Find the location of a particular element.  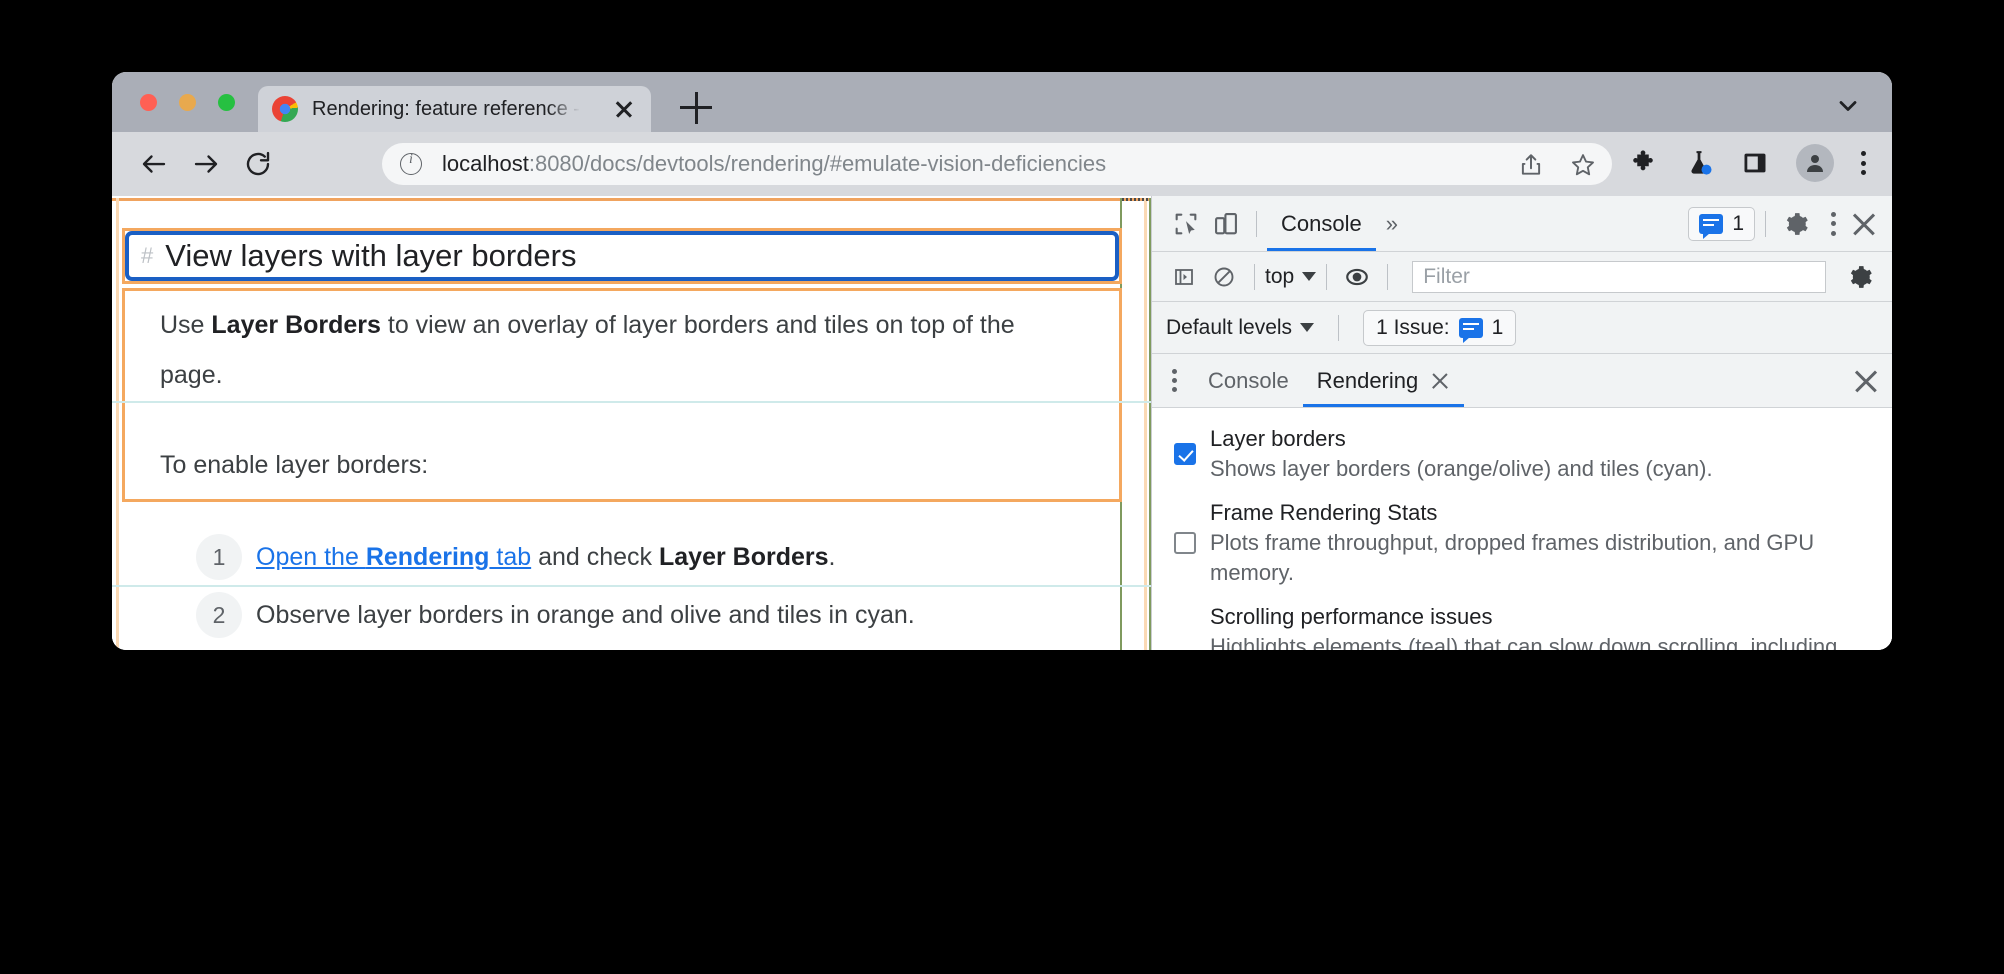

layer-border-right-edge is located at coordinates (1145, 424).